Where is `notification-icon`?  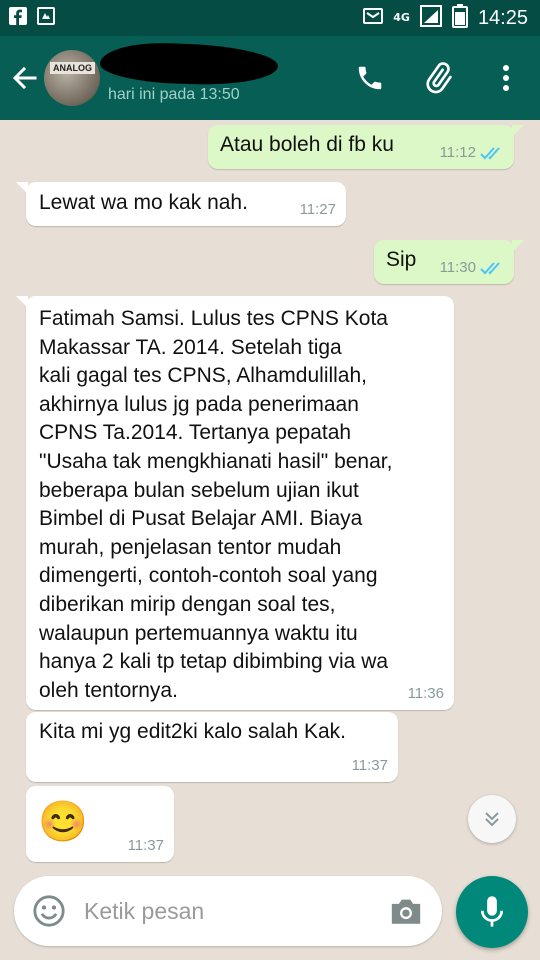 notification-icon is located at coordinates (46, 18).